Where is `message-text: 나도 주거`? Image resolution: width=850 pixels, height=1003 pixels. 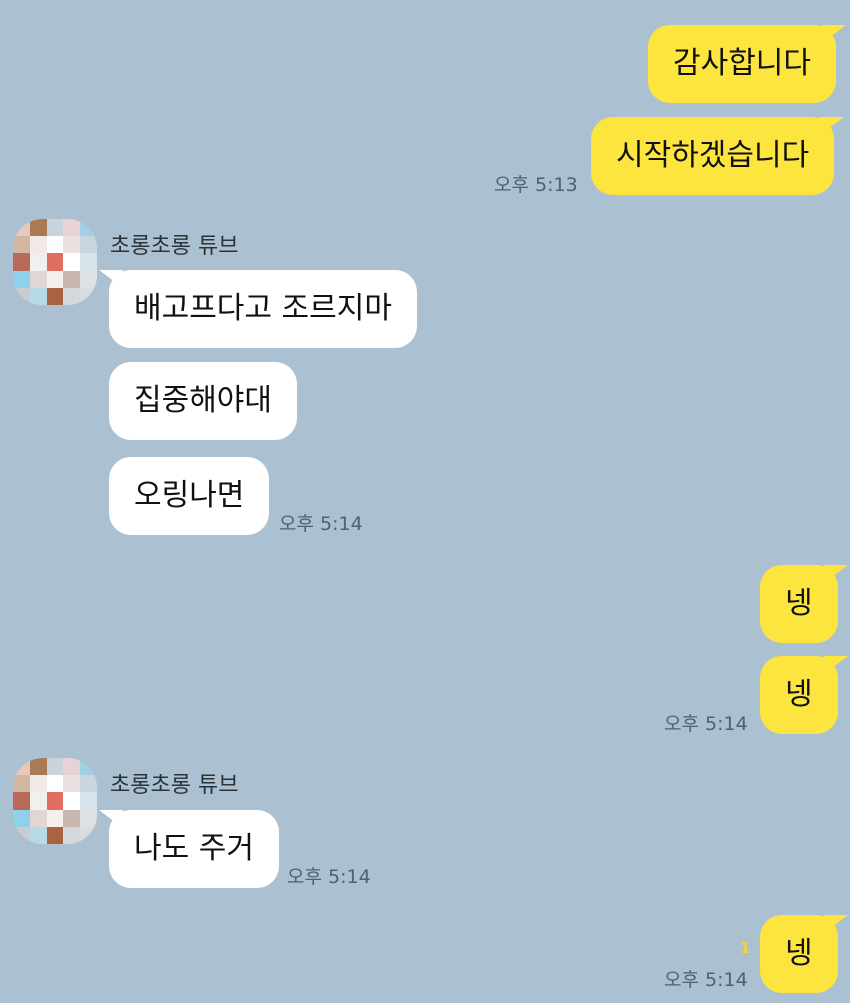 message-text: 나도 주거 is located at coordinates (194, 848).